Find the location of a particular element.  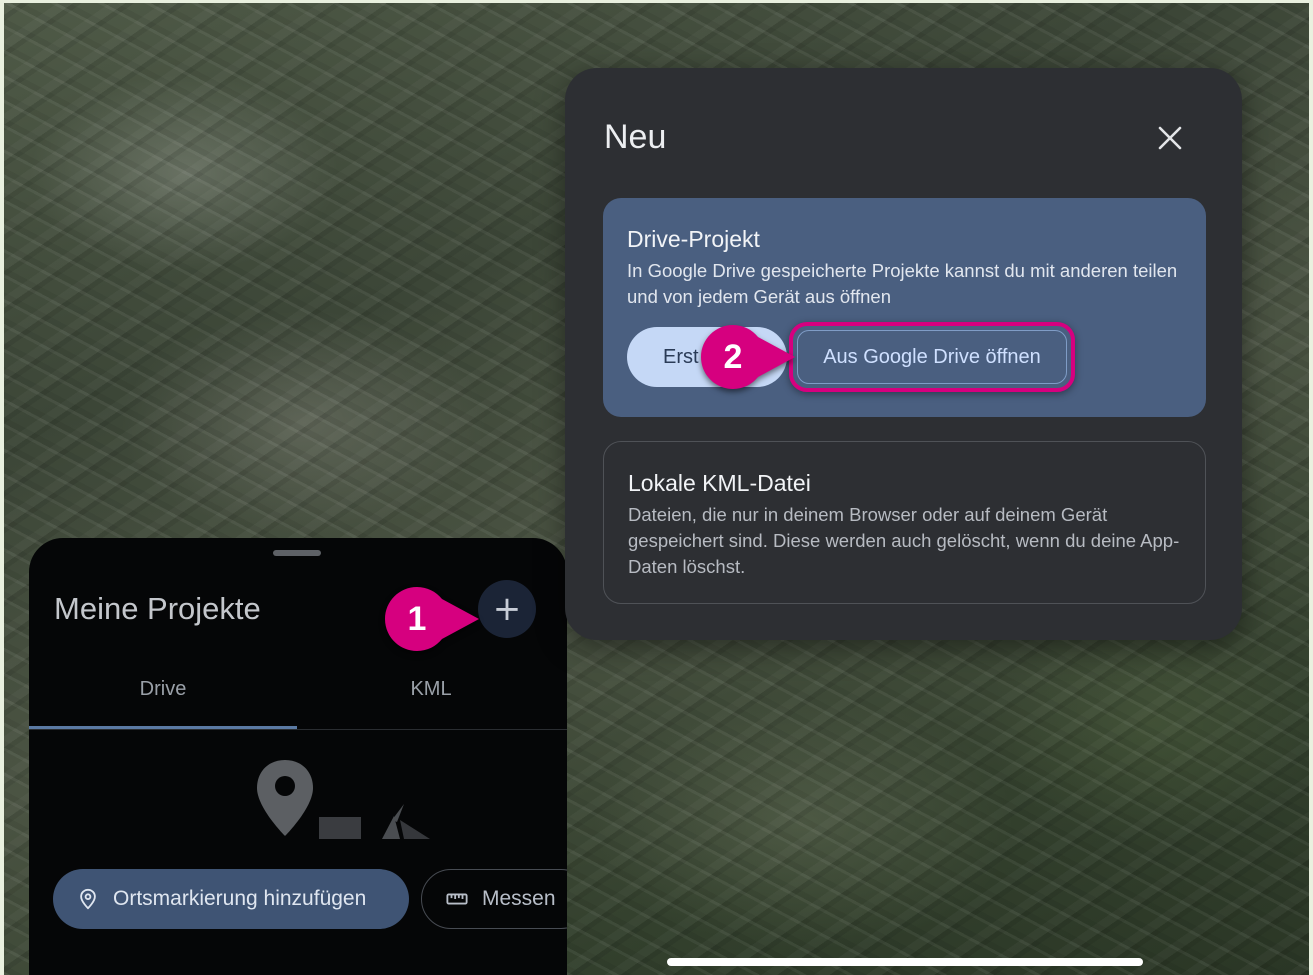

create-label: Erst is located at coordinates (681, 356).